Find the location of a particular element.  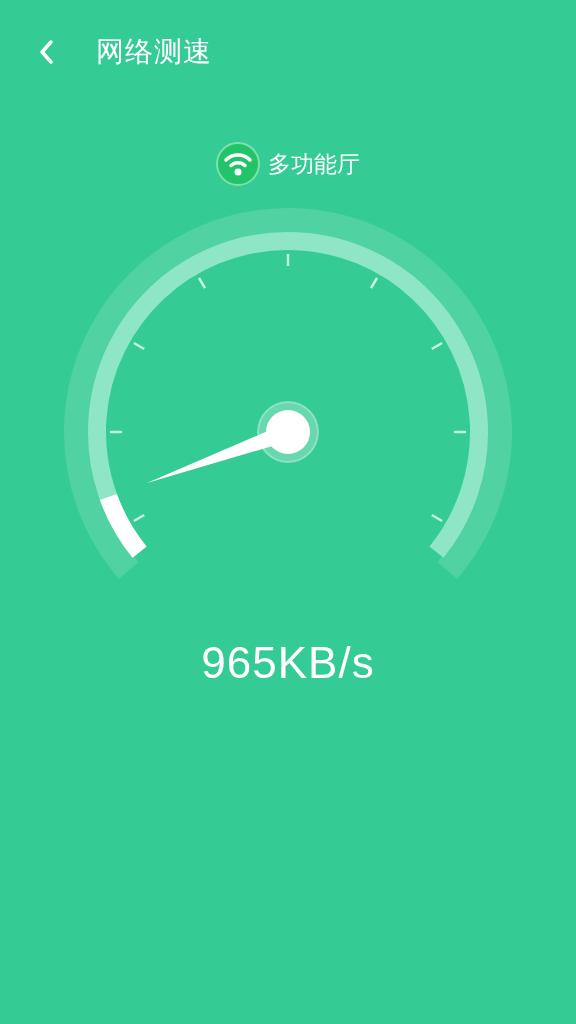

wifi-icon is located at coordinates (238, 164).